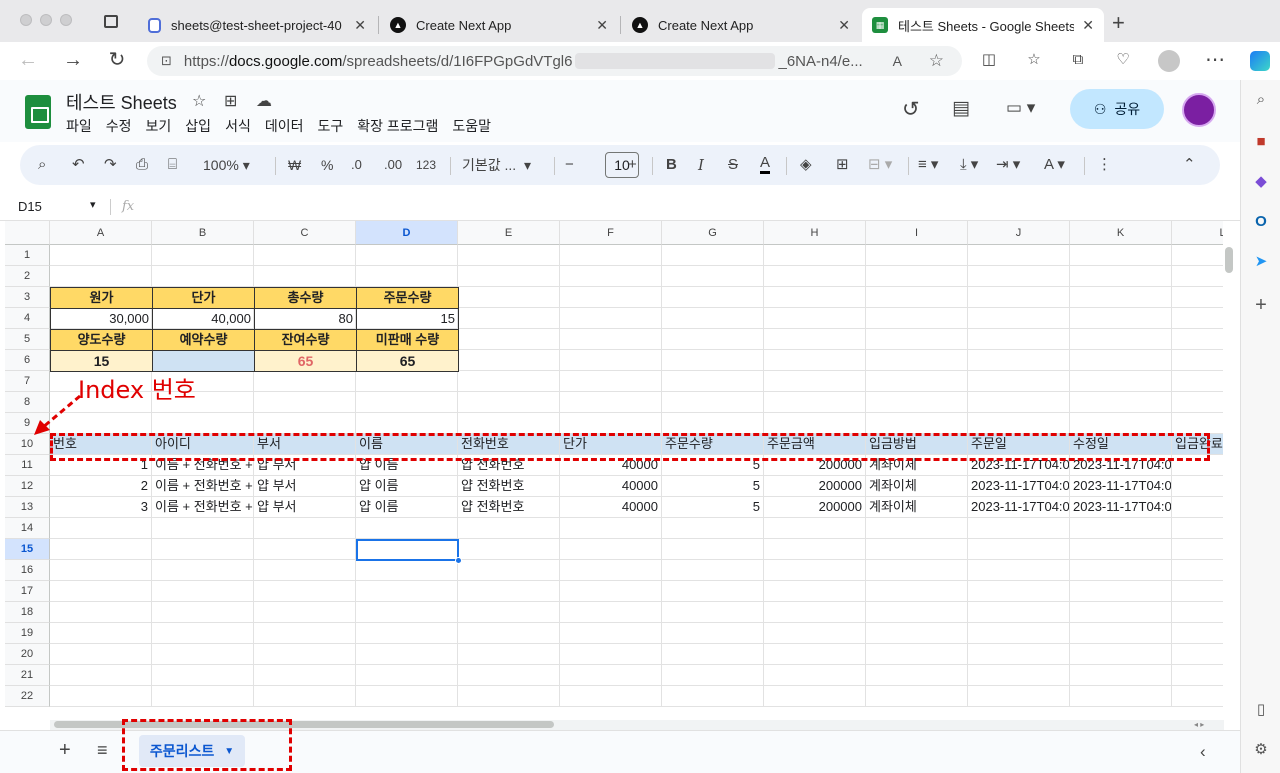 Image resolution: width=1280 pixels, height=773 pixels. What do you see at coordinates (117, 60) in the screenshot?
I see `reload-icon: ↻` at bounding box center [117, 60].